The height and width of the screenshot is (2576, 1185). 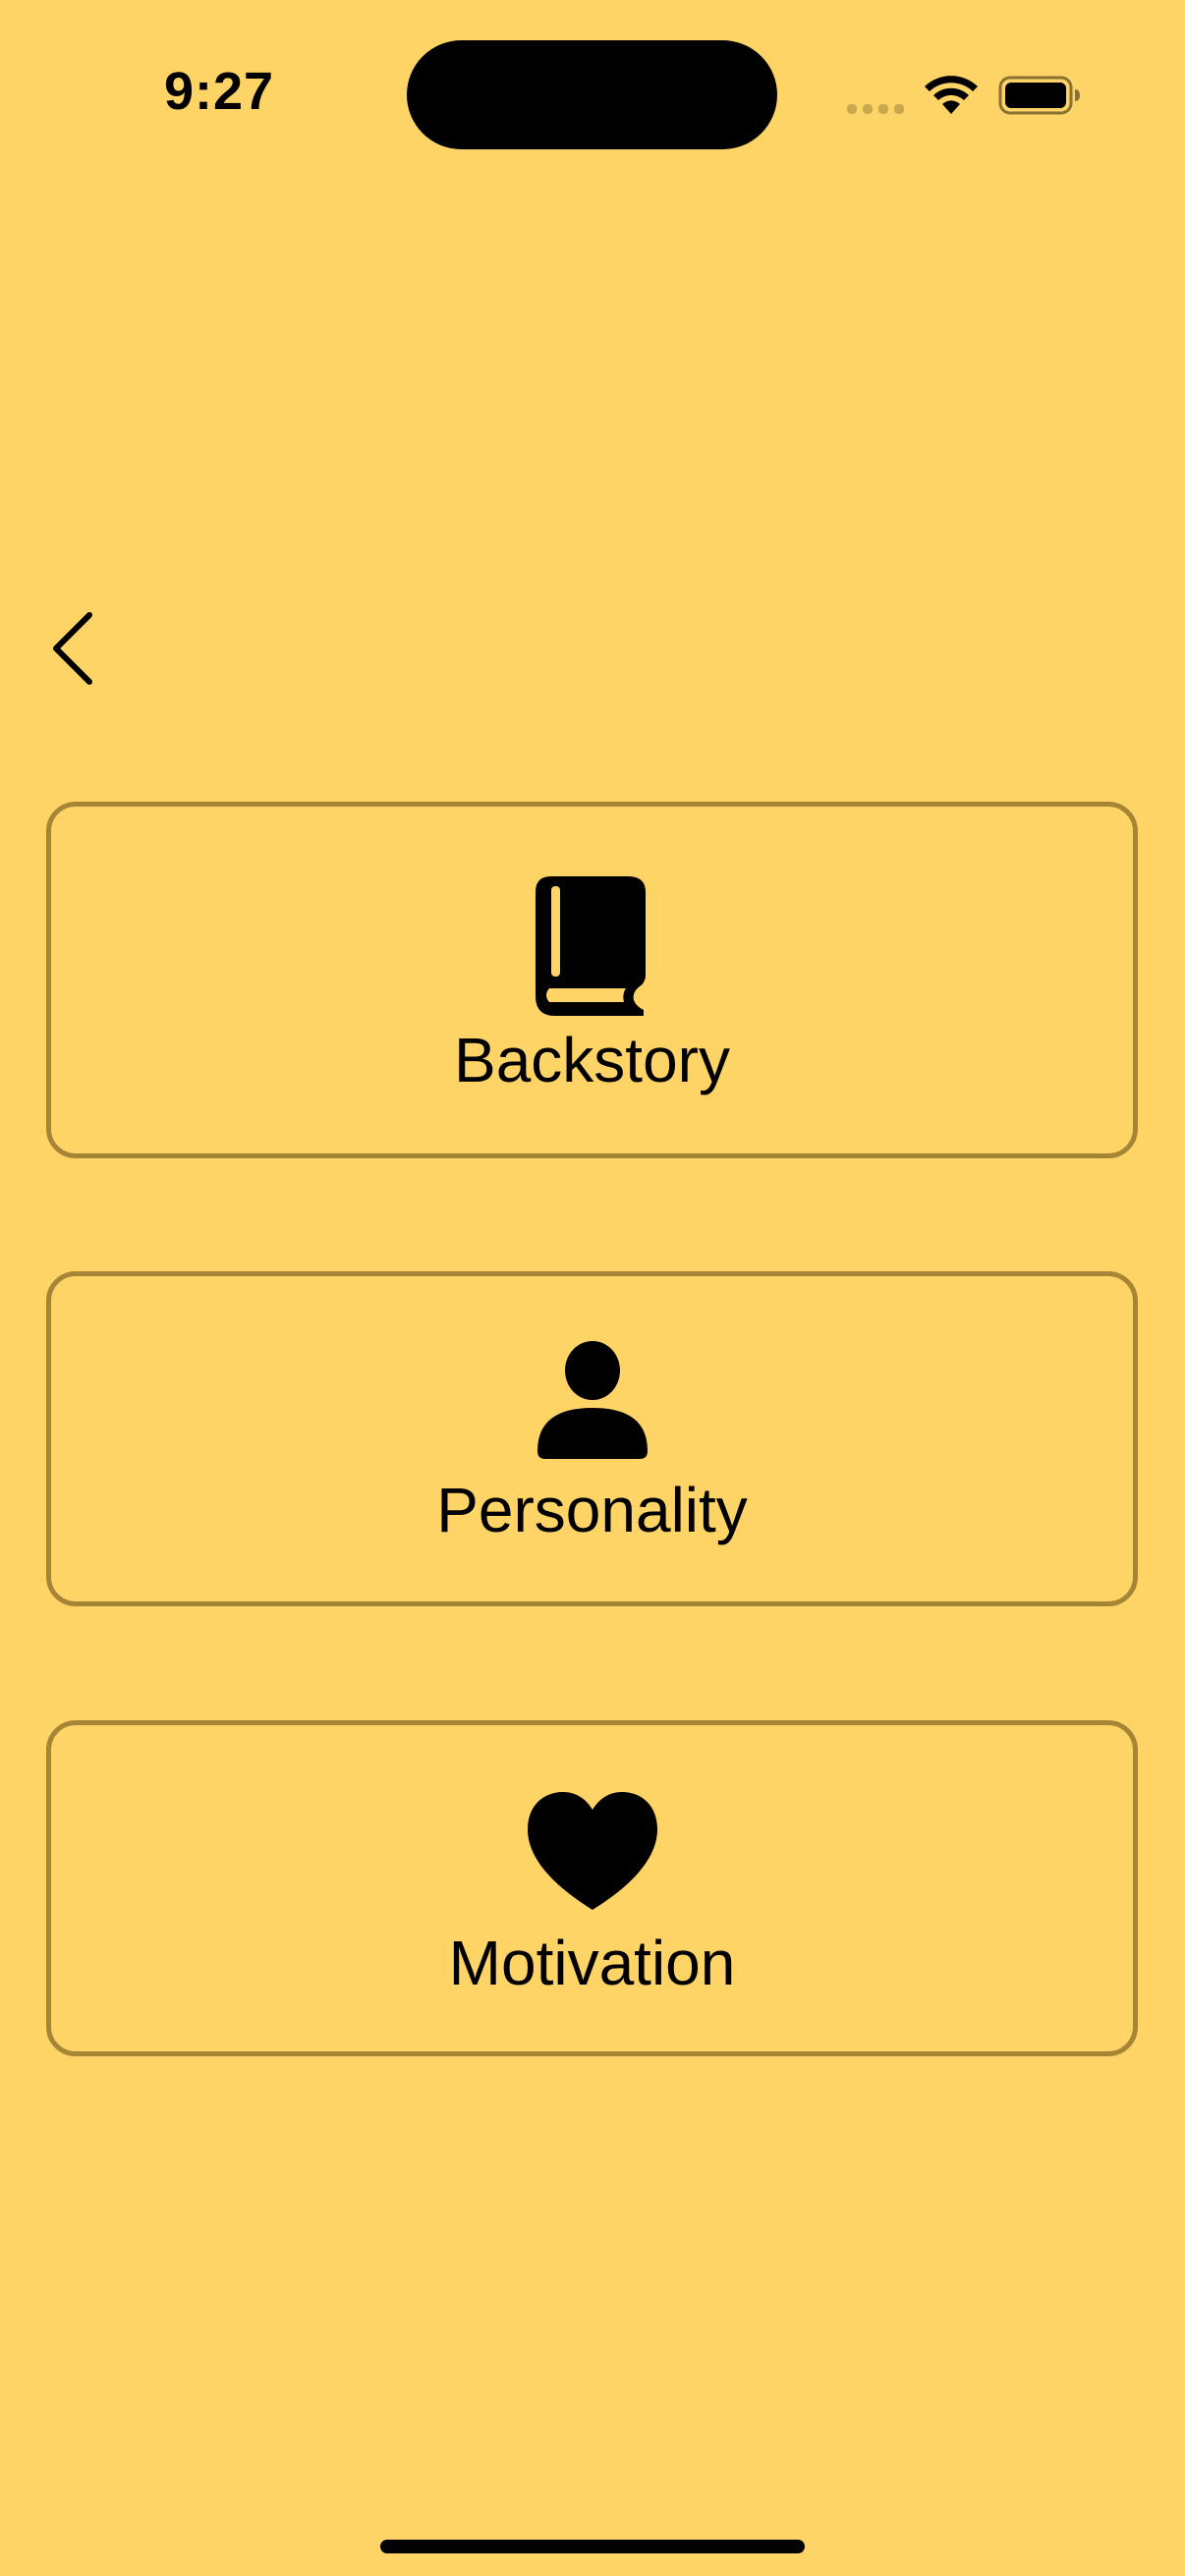 What do you see at coordinates (952, 95) in the screenshot?
I see `wifi-icon` at bounding box center [952, 95].